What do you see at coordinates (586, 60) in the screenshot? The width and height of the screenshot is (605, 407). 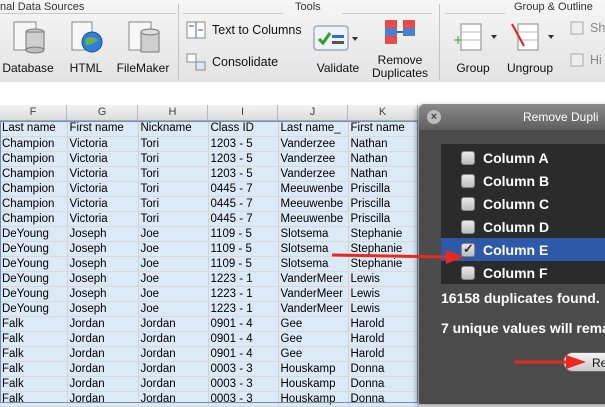 I see `hide-detail-button: Hi` at bounding box center [586, 60].